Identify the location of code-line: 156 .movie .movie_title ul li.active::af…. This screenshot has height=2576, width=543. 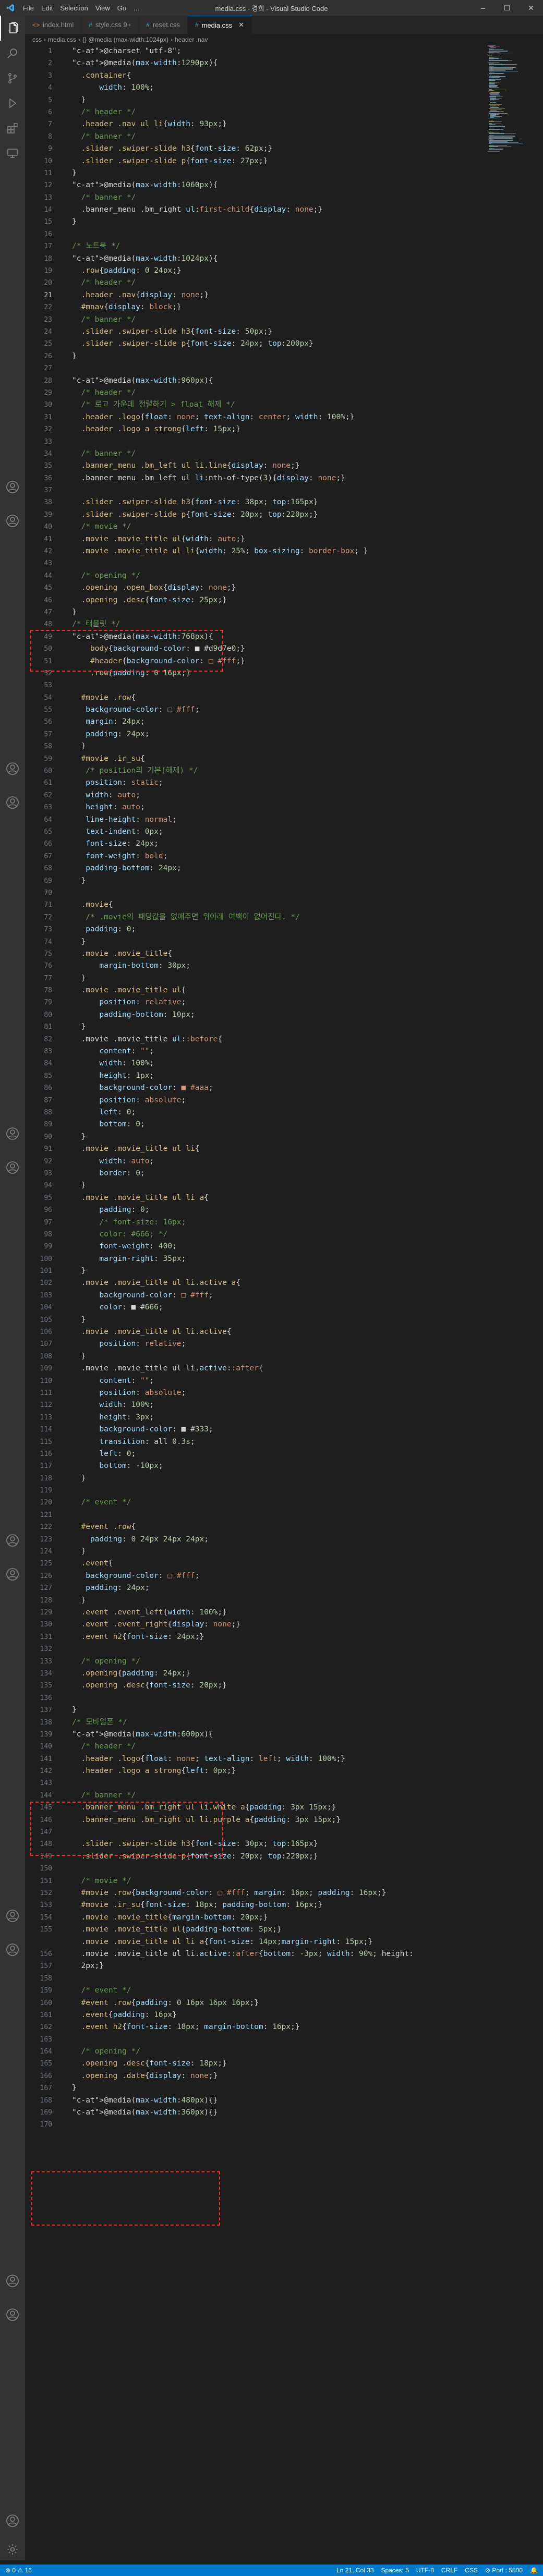
(284, 1954).